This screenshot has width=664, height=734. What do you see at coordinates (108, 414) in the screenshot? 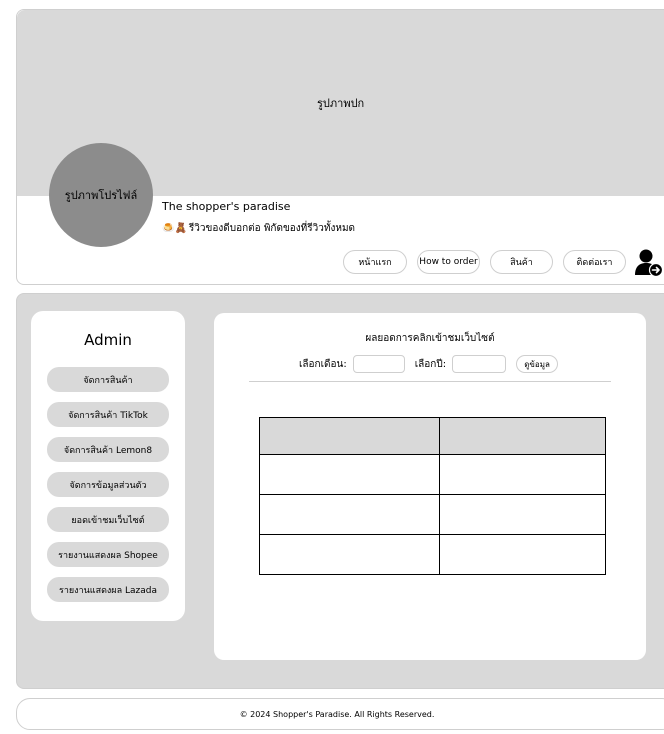
I see `sidebar-item-manage-tiktok: จัดการสินค้า TikTok` at bounding box center [108, 414].